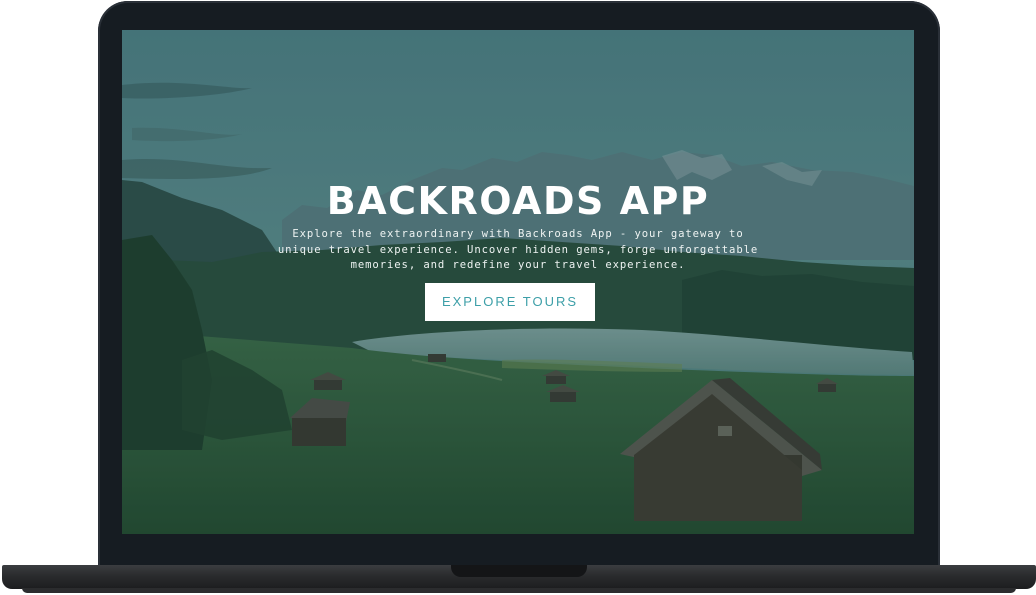 This screenshot has height=595, width=1036. I want to click on explore-tours-button: EXPLORE TOURS, so click(510, 302).